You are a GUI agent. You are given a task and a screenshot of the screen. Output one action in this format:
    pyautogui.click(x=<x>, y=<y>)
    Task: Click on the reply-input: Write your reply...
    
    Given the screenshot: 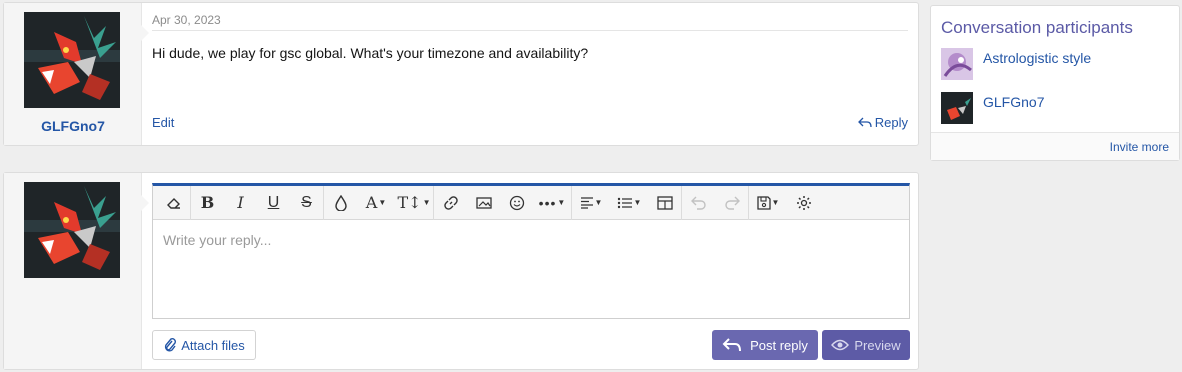 What is the action you would take?
    pyautogui.click(x=217, y=240)
    